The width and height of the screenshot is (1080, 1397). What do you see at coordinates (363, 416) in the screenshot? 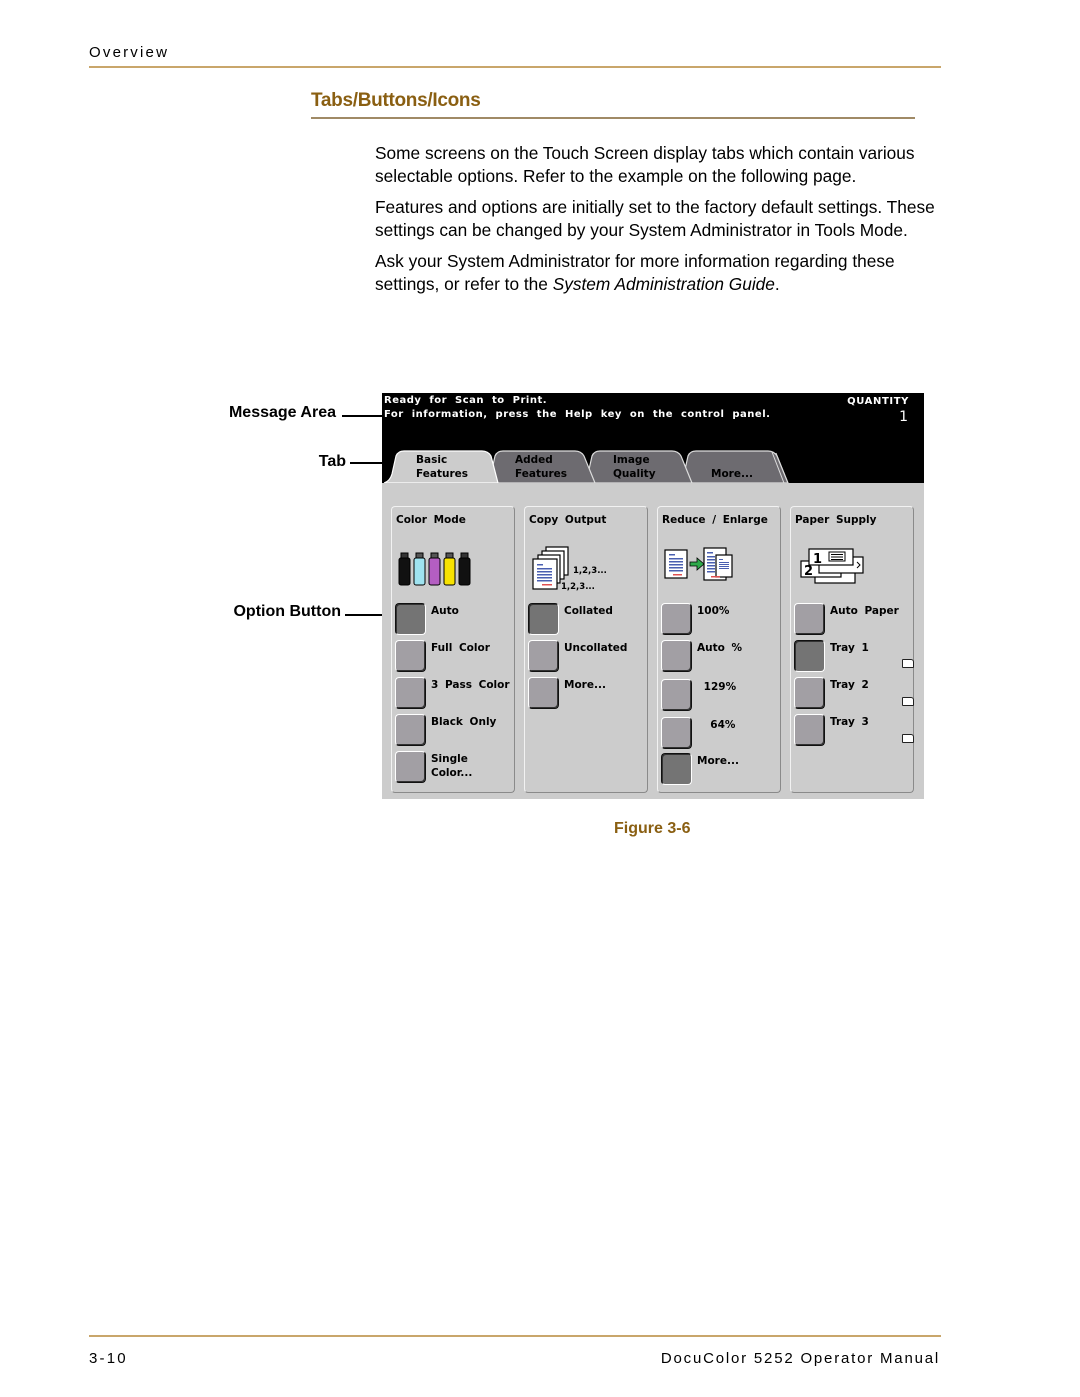
I see `callout-line-message-area` at bounding box center [363, 416].